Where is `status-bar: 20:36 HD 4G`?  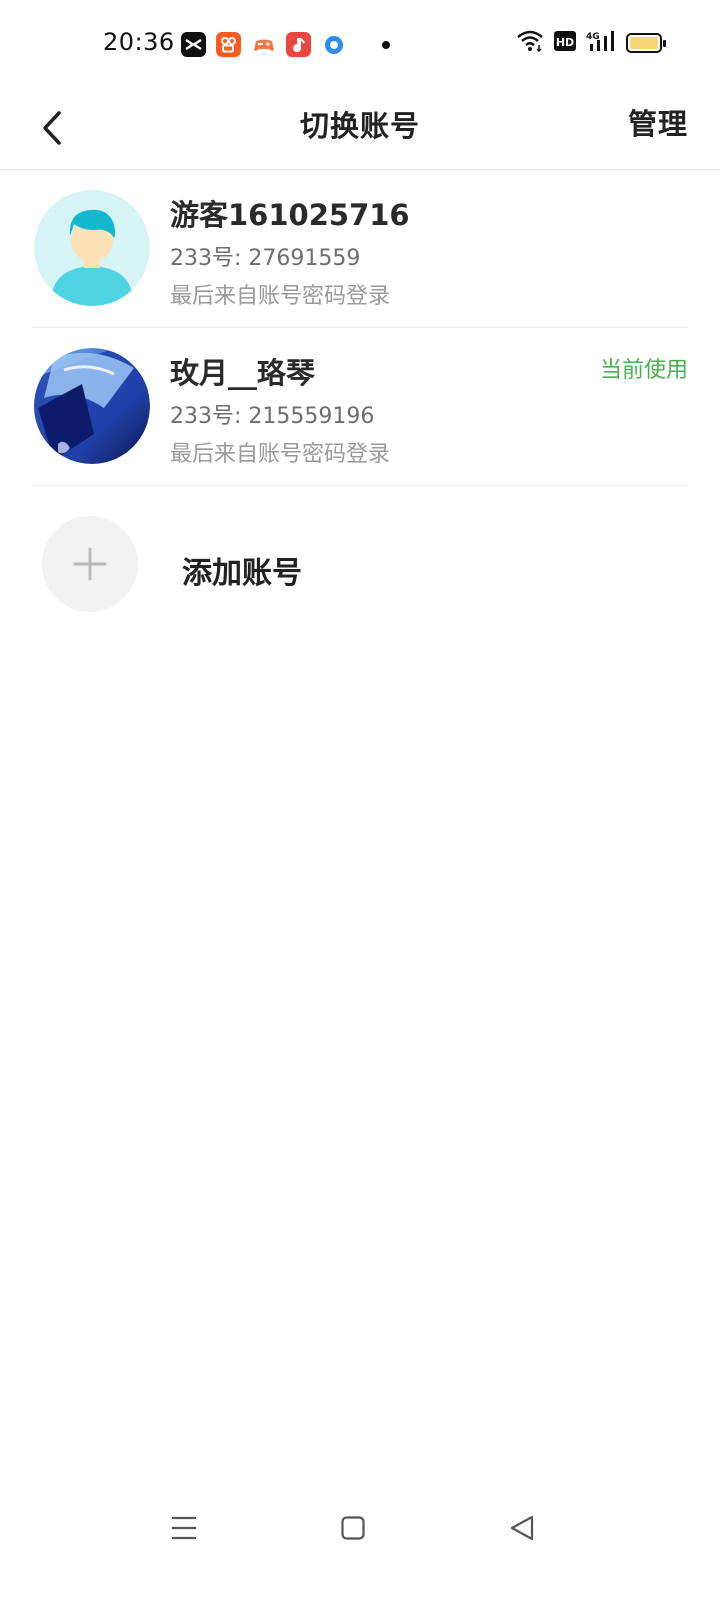
status-bar: 20:36 HD 4G is located at coordinates (360, 44).